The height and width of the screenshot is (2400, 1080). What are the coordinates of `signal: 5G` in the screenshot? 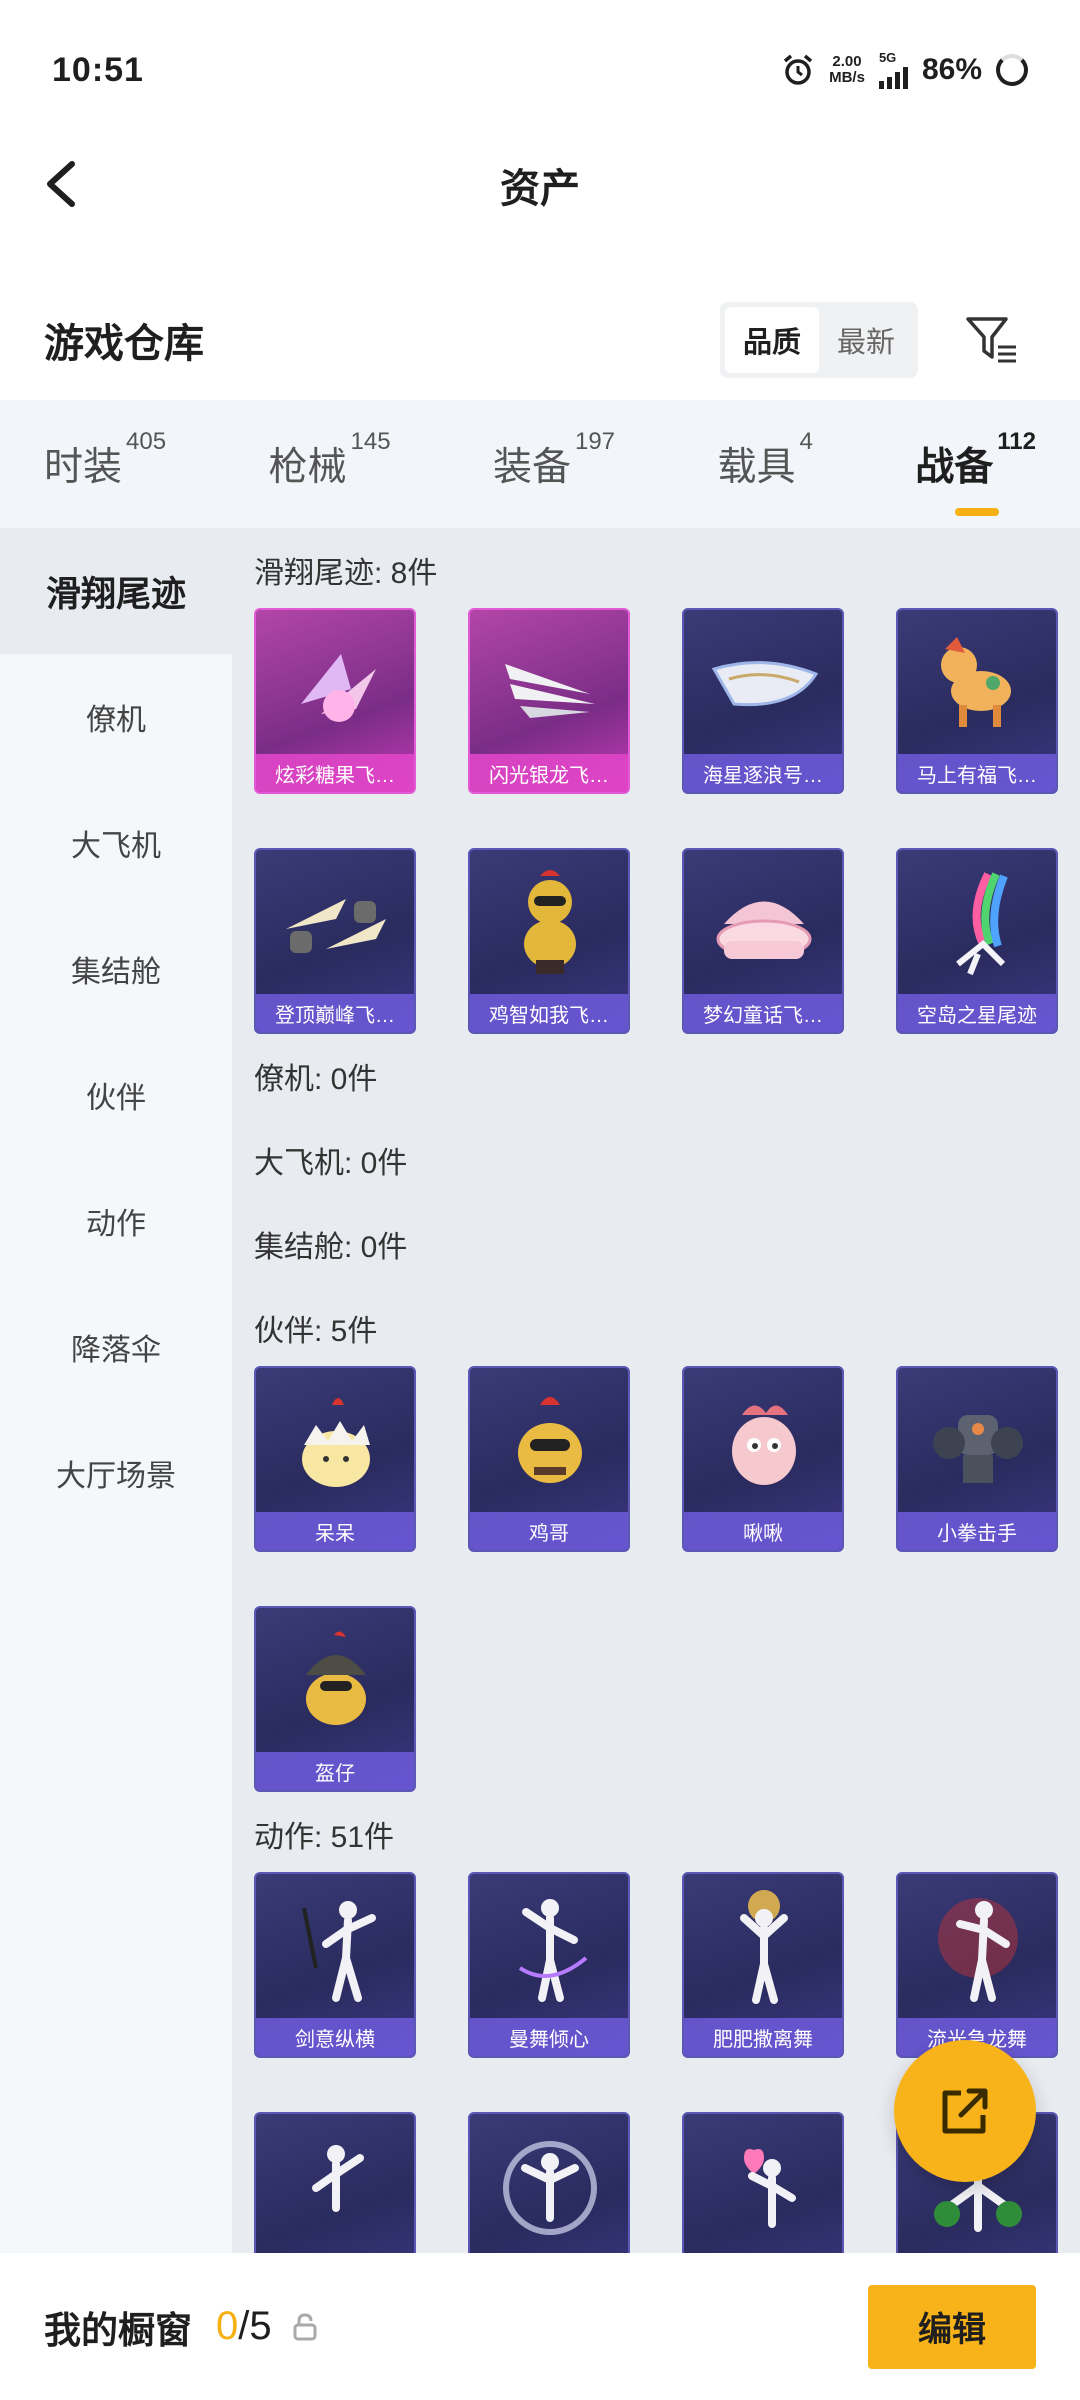 It's located at (893, 69).